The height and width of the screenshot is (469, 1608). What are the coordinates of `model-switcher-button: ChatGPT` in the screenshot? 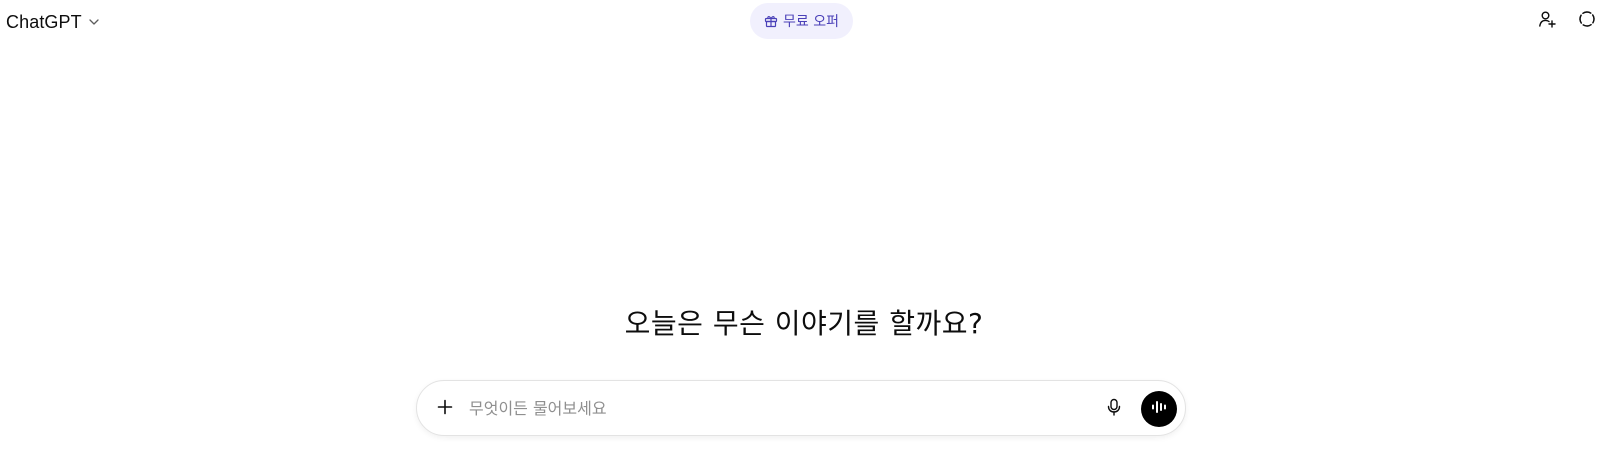 It's located at (53, 22).